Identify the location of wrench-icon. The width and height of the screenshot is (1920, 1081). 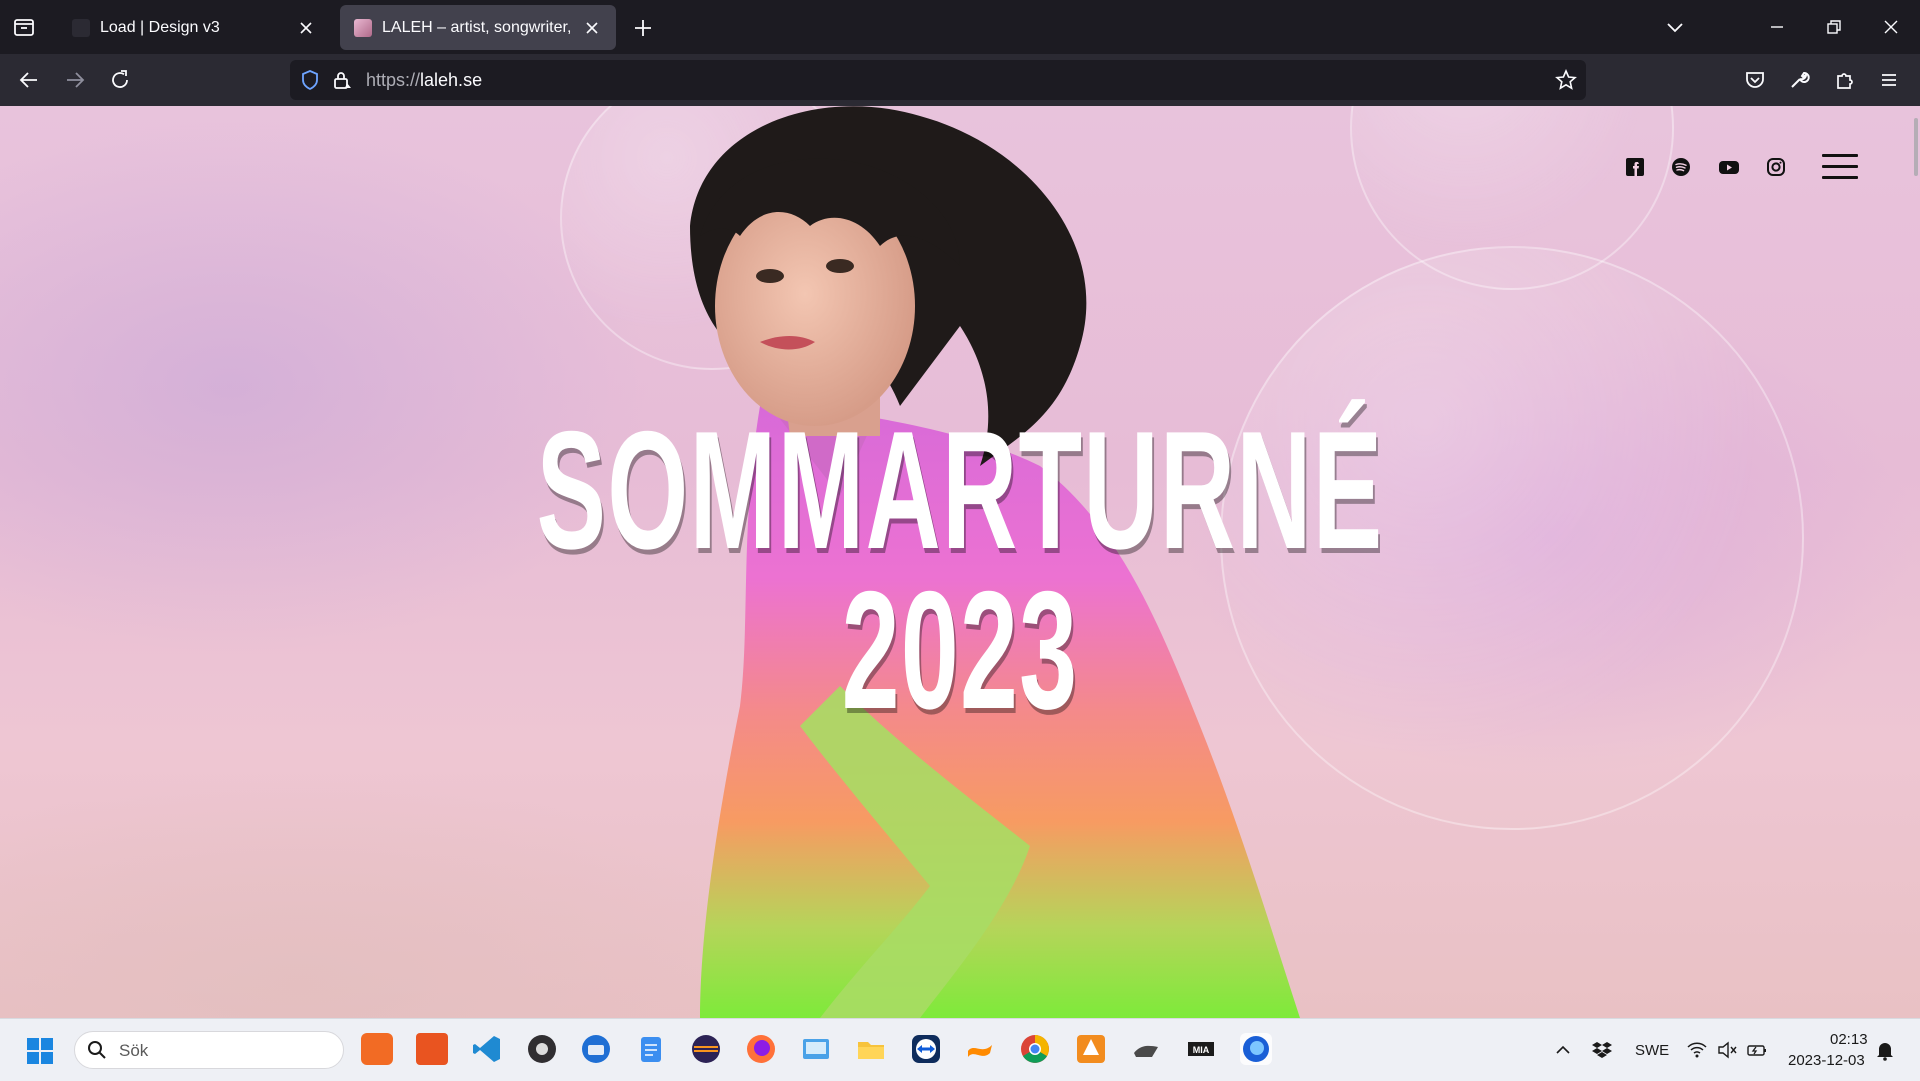
(1799, 80).